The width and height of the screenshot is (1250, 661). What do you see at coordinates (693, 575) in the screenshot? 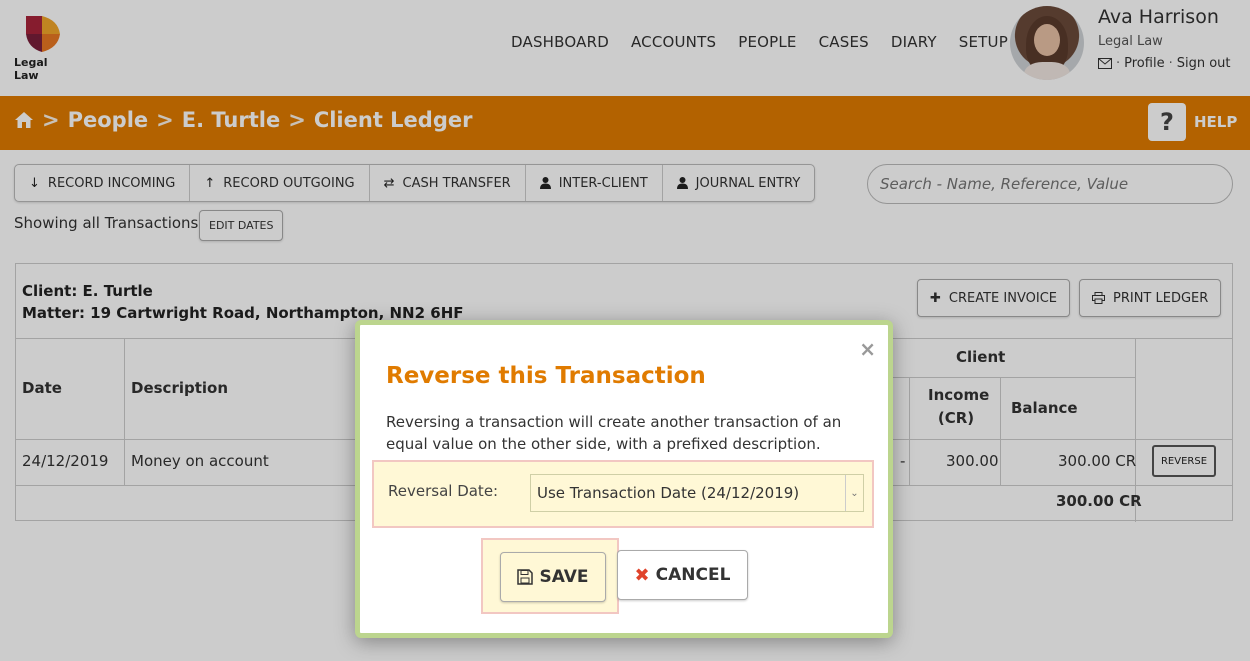
I see `cancel-label: CANCEL` at bounding box center [693, 575].